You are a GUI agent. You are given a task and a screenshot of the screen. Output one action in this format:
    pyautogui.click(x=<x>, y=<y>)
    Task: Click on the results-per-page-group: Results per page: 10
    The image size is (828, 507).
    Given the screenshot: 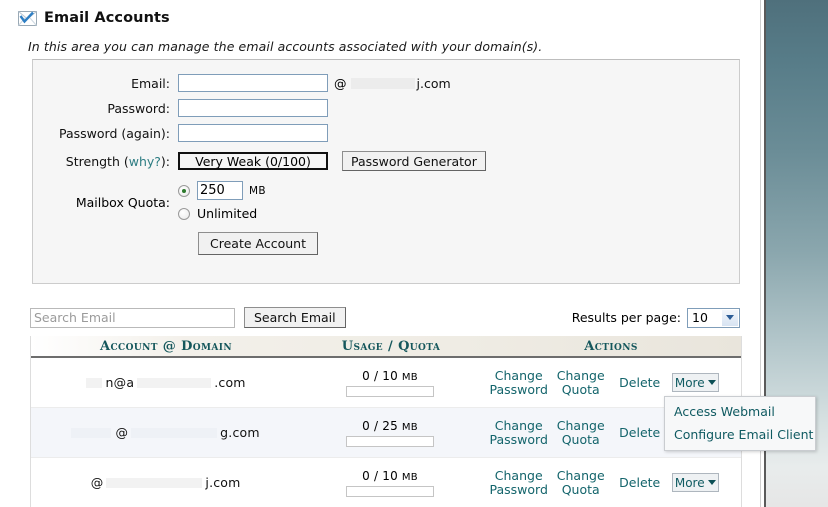 What is the action you would take?
    pyautogui.click(x=655, y=317)
    